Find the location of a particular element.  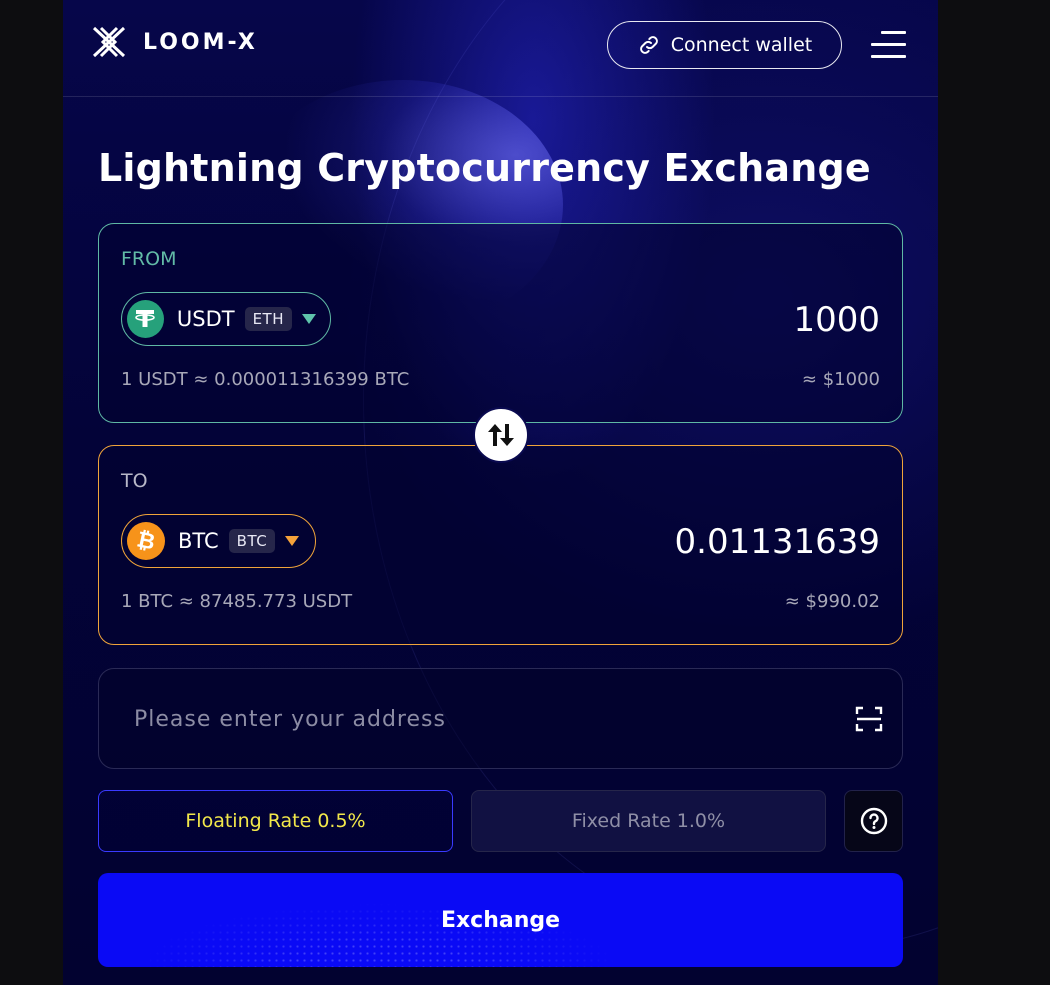

swap-button is located at coordinates (501, 435).